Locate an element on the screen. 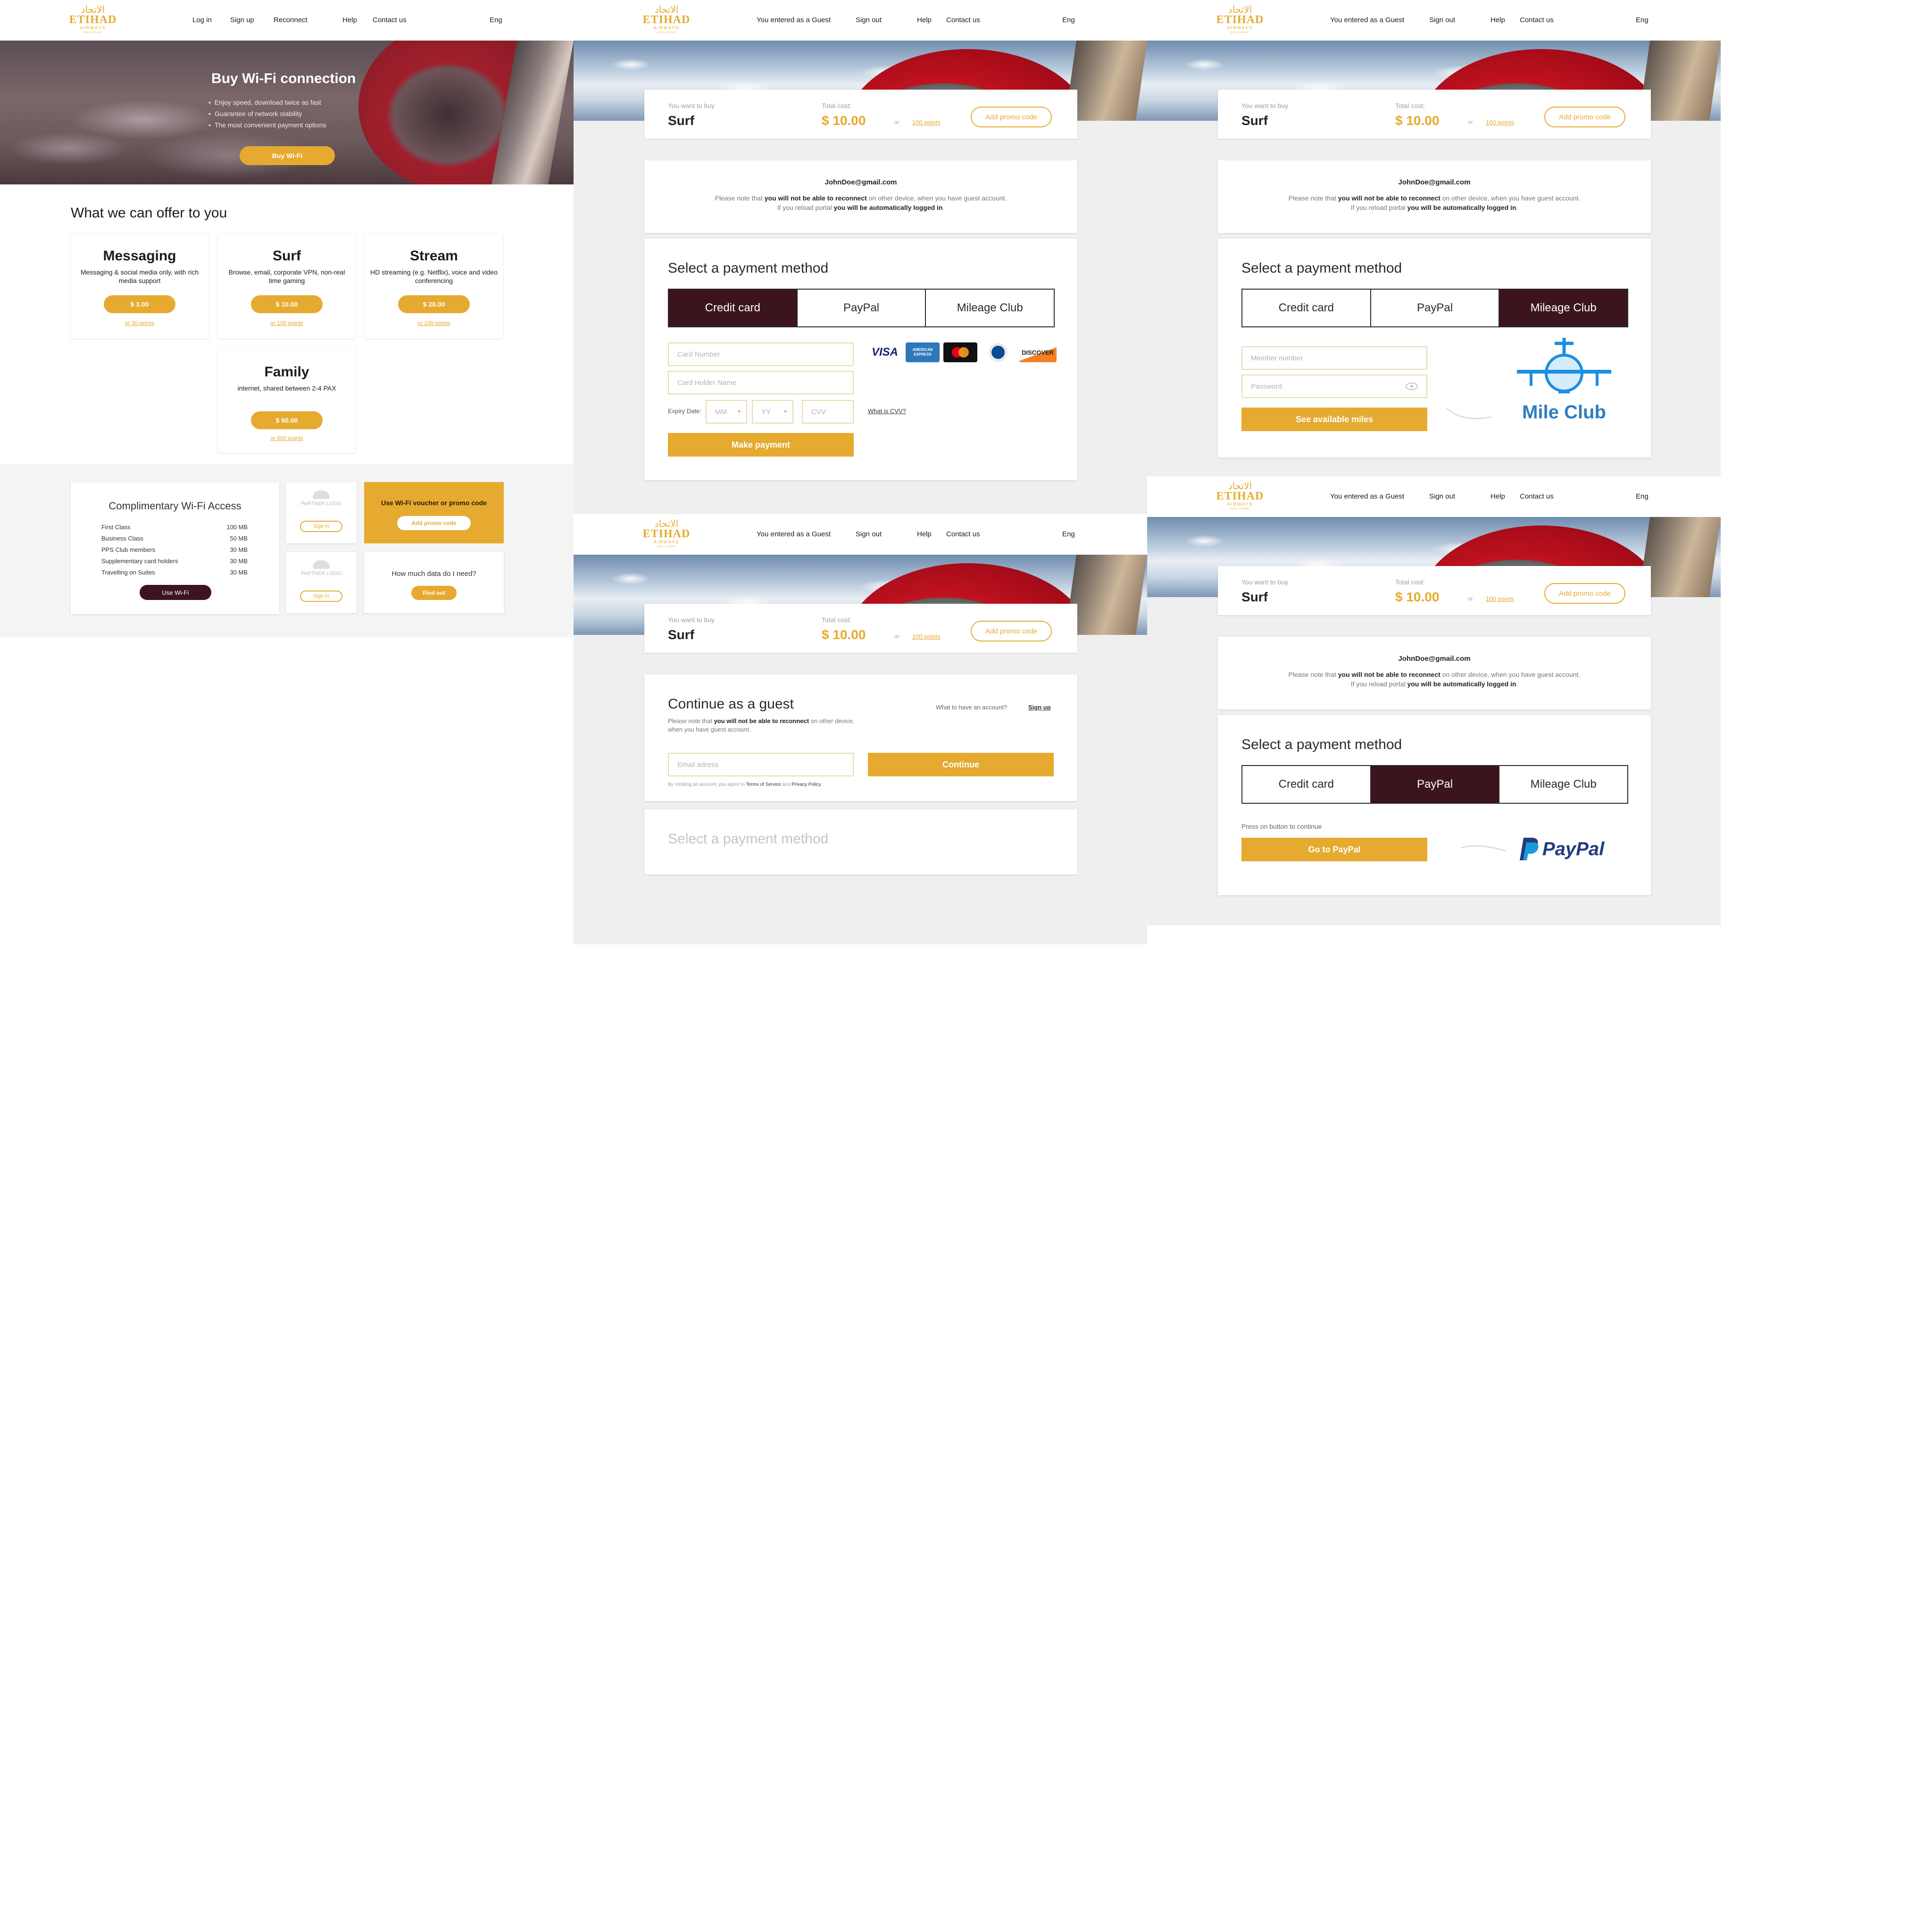  plan-price-button: $ 10.00 is located at coordinates (287, 304).